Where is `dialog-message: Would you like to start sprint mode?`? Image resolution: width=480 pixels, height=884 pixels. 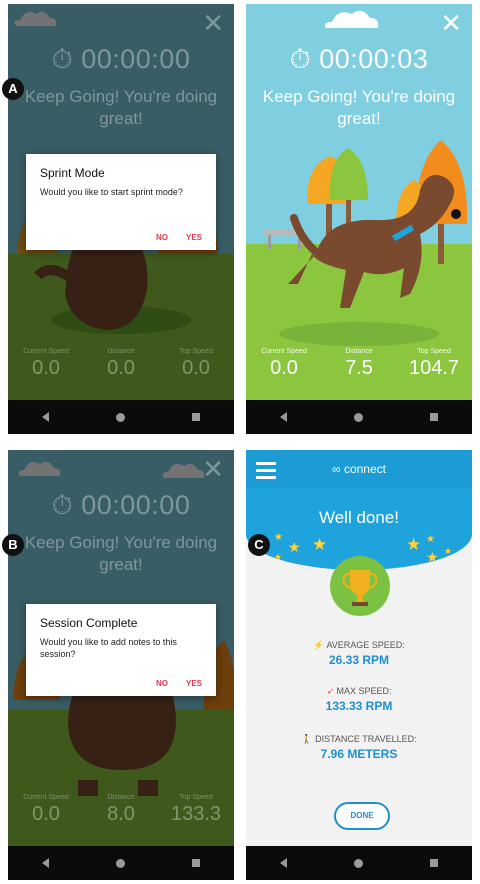
dialog-message: Would you like to start sprint mode? is located at coordinates (111, 192).